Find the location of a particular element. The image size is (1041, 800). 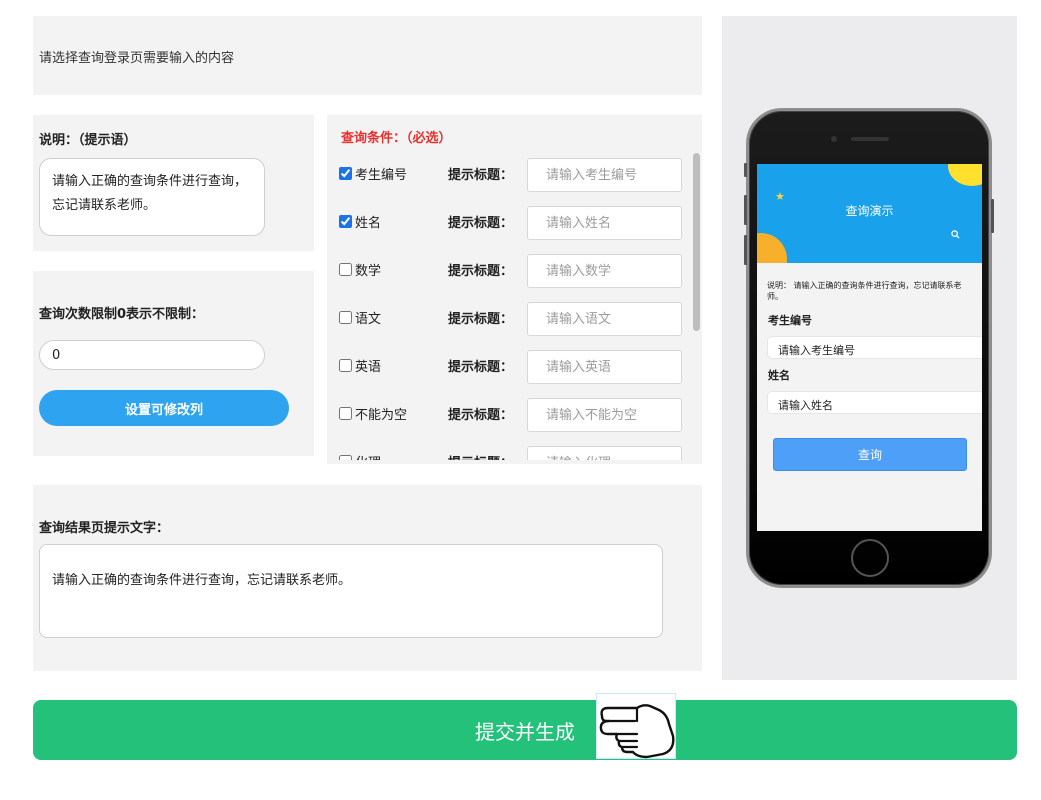

condition-name: 考生编号 is located at coordinates (381, 175).